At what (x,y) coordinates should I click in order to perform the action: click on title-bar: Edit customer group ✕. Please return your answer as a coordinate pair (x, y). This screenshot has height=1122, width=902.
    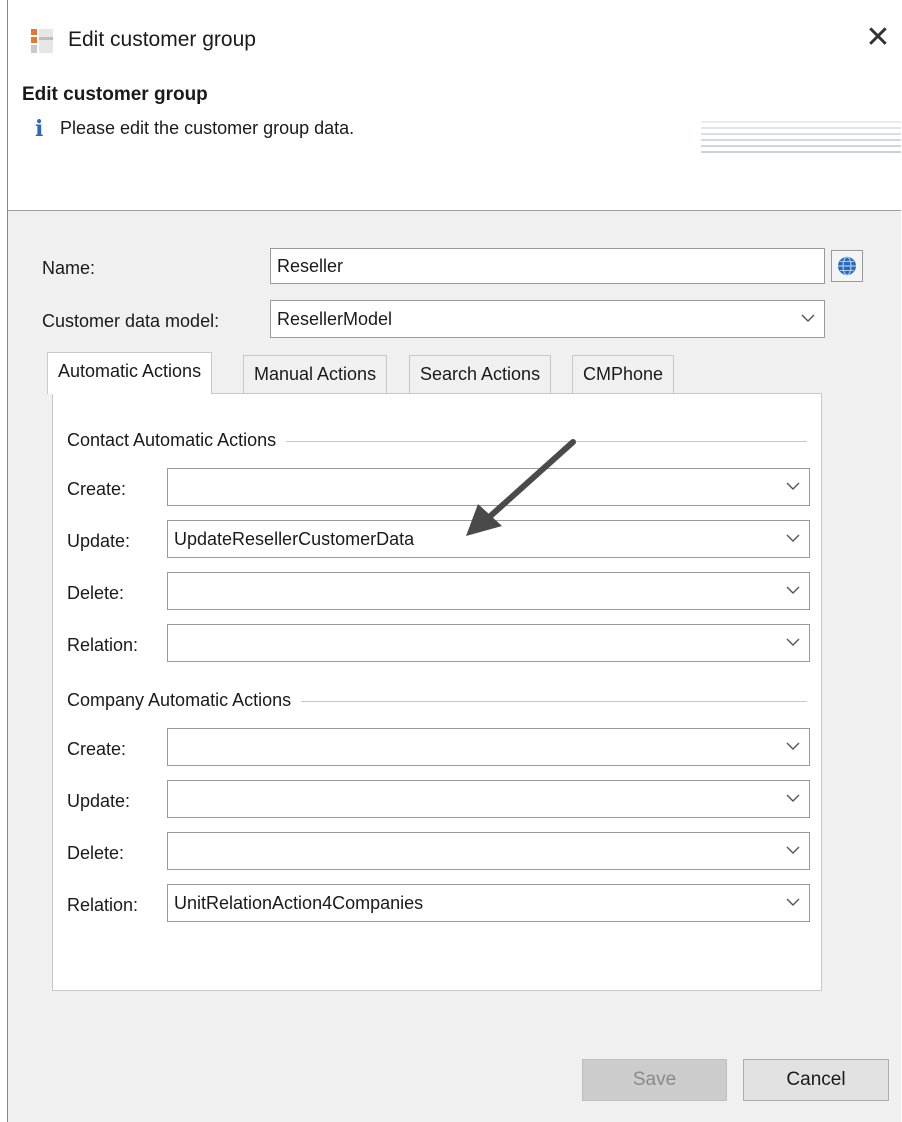
    Looking at the image, I should click on (454, 40).